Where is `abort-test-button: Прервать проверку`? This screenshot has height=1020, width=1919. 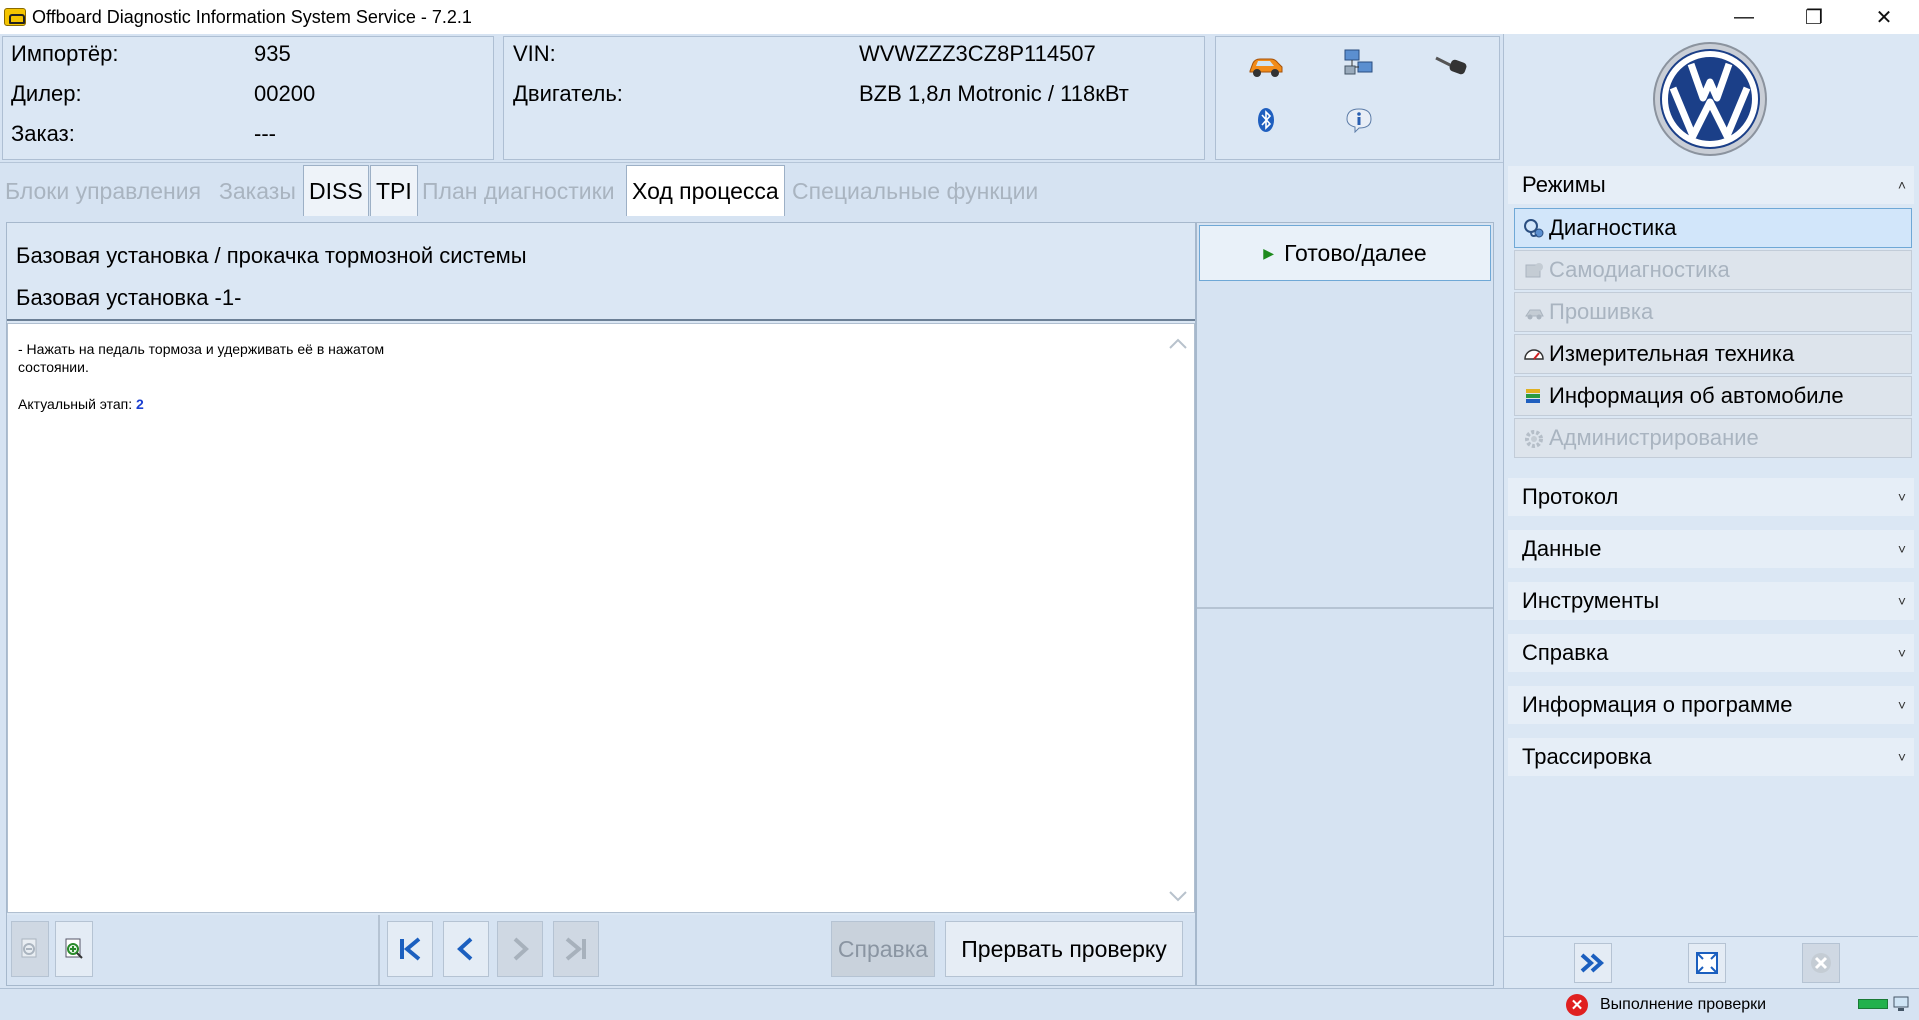 abort-test-button: Прервать проверку is located at coordinates (1064, 949).